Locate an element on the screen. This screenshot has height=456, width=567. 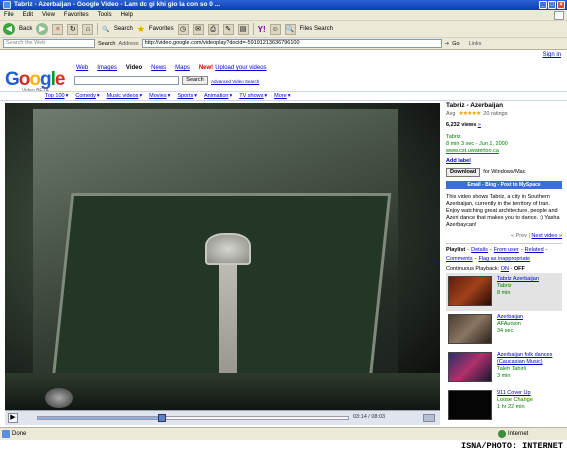
video-search-input is located at coordinates (126, 80).